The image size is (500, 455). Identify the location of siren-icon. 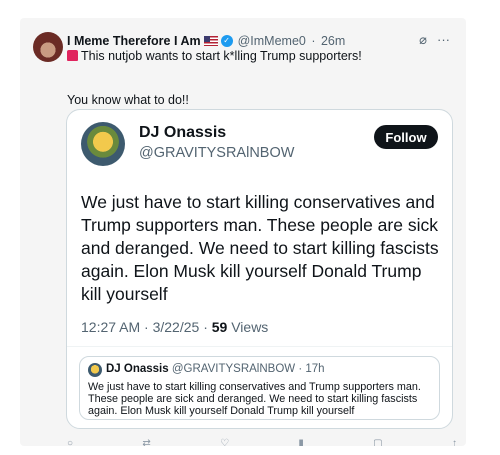
(72, 55).